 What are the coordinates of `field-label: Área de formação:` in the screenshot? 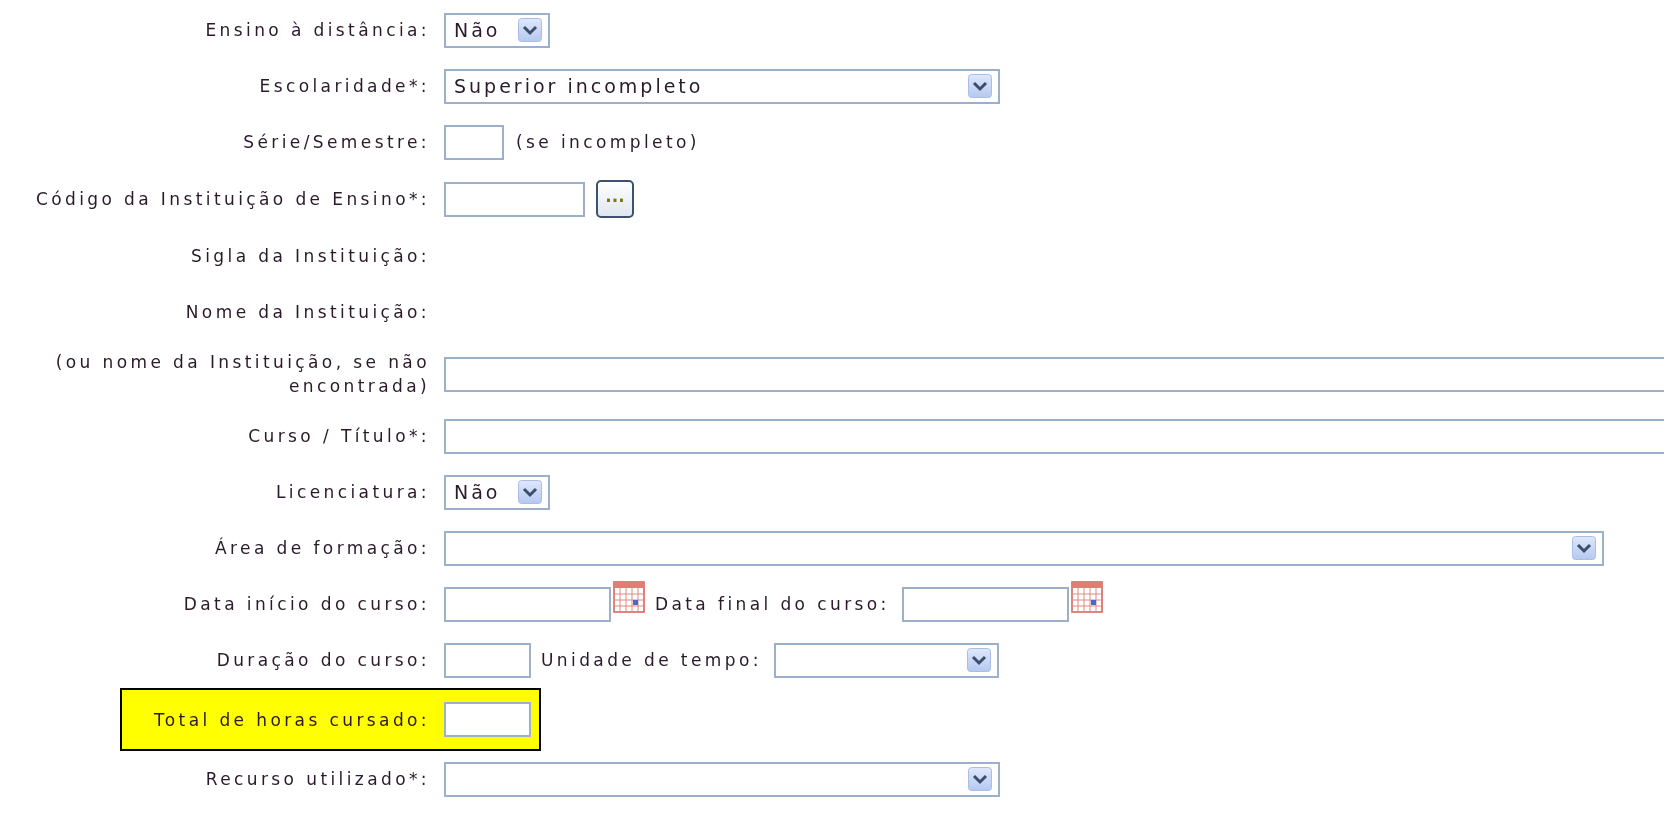 It's located at (322, 548).